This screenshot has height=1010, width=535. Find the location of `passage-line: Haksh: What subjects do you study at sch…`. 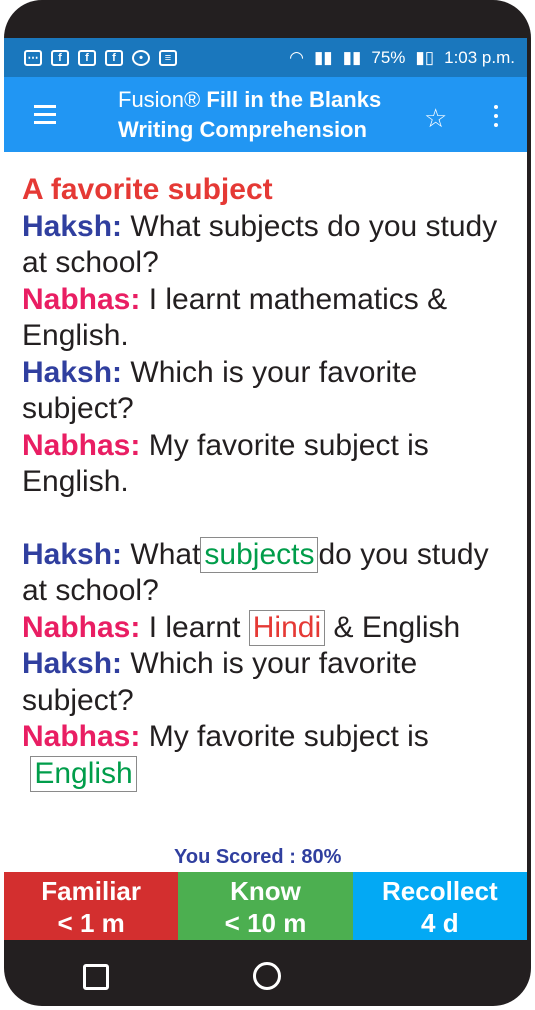

passage-line: Haksh: What subjects do you study at sch… is located at coordinates (260, 244).